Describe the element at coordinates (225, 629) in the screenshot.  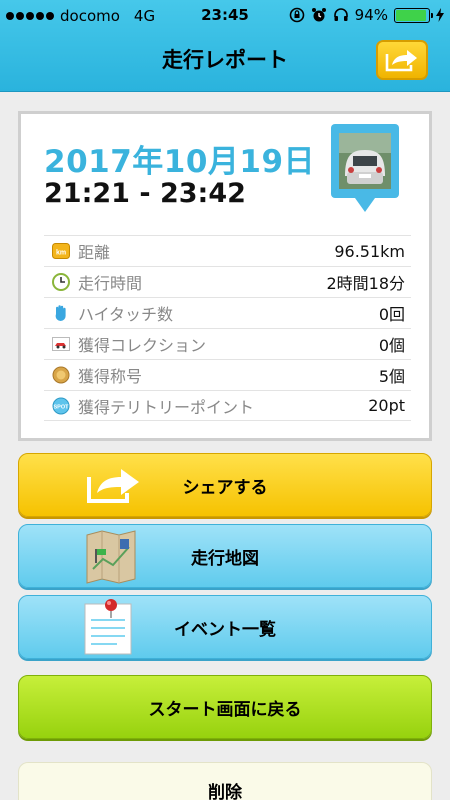
I see `event-list-button-label: イベント一覧` at that location.